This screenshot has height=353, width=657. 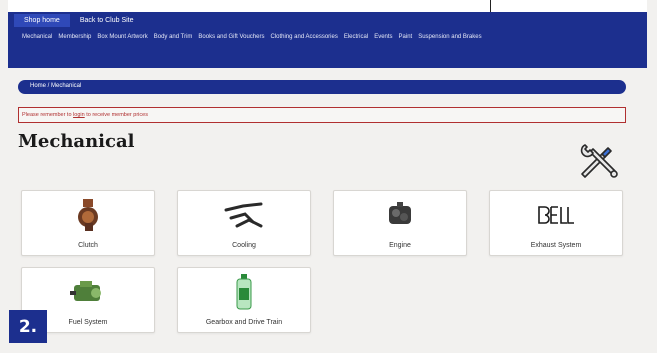 What do you see at coordinates (79, 115) in the screenshot?
I see `login-link: login` at bounding box center [79, 115].